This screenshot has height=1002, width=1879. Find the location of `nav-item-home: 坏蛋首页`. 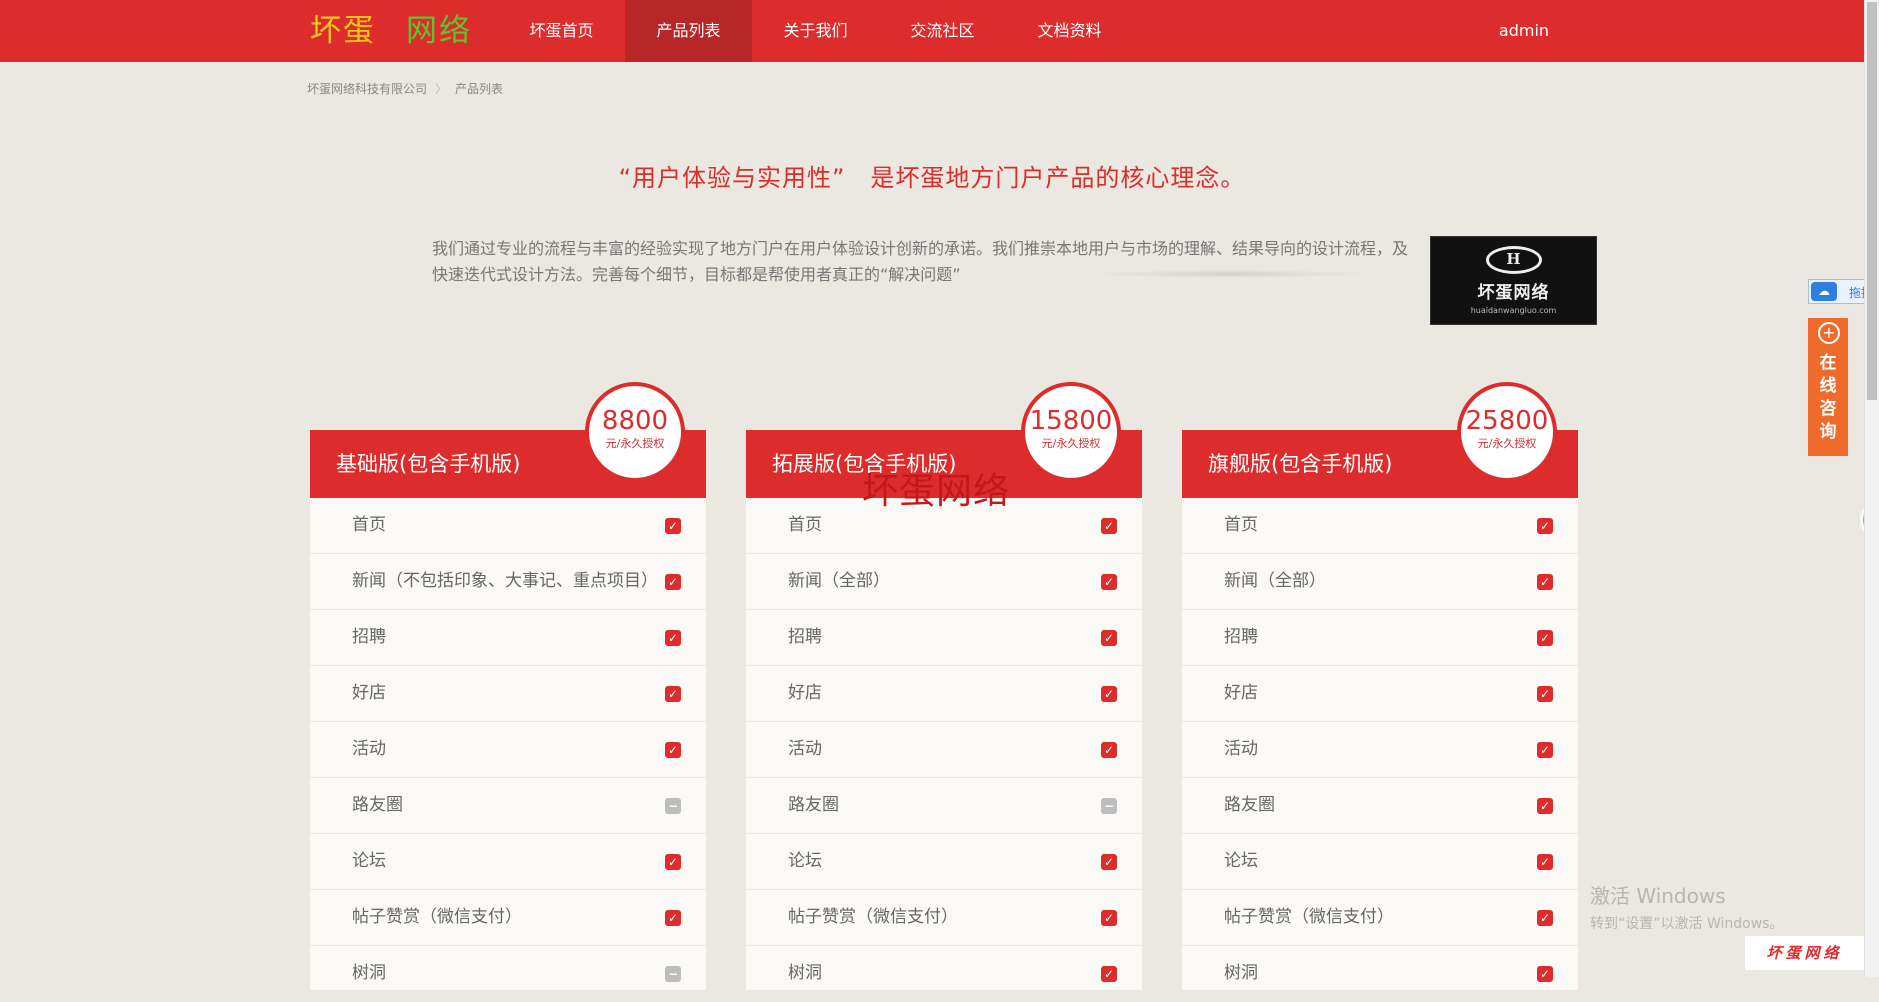

nav-item-home: 坏蛋首页 is located at coordinates (561, 31).